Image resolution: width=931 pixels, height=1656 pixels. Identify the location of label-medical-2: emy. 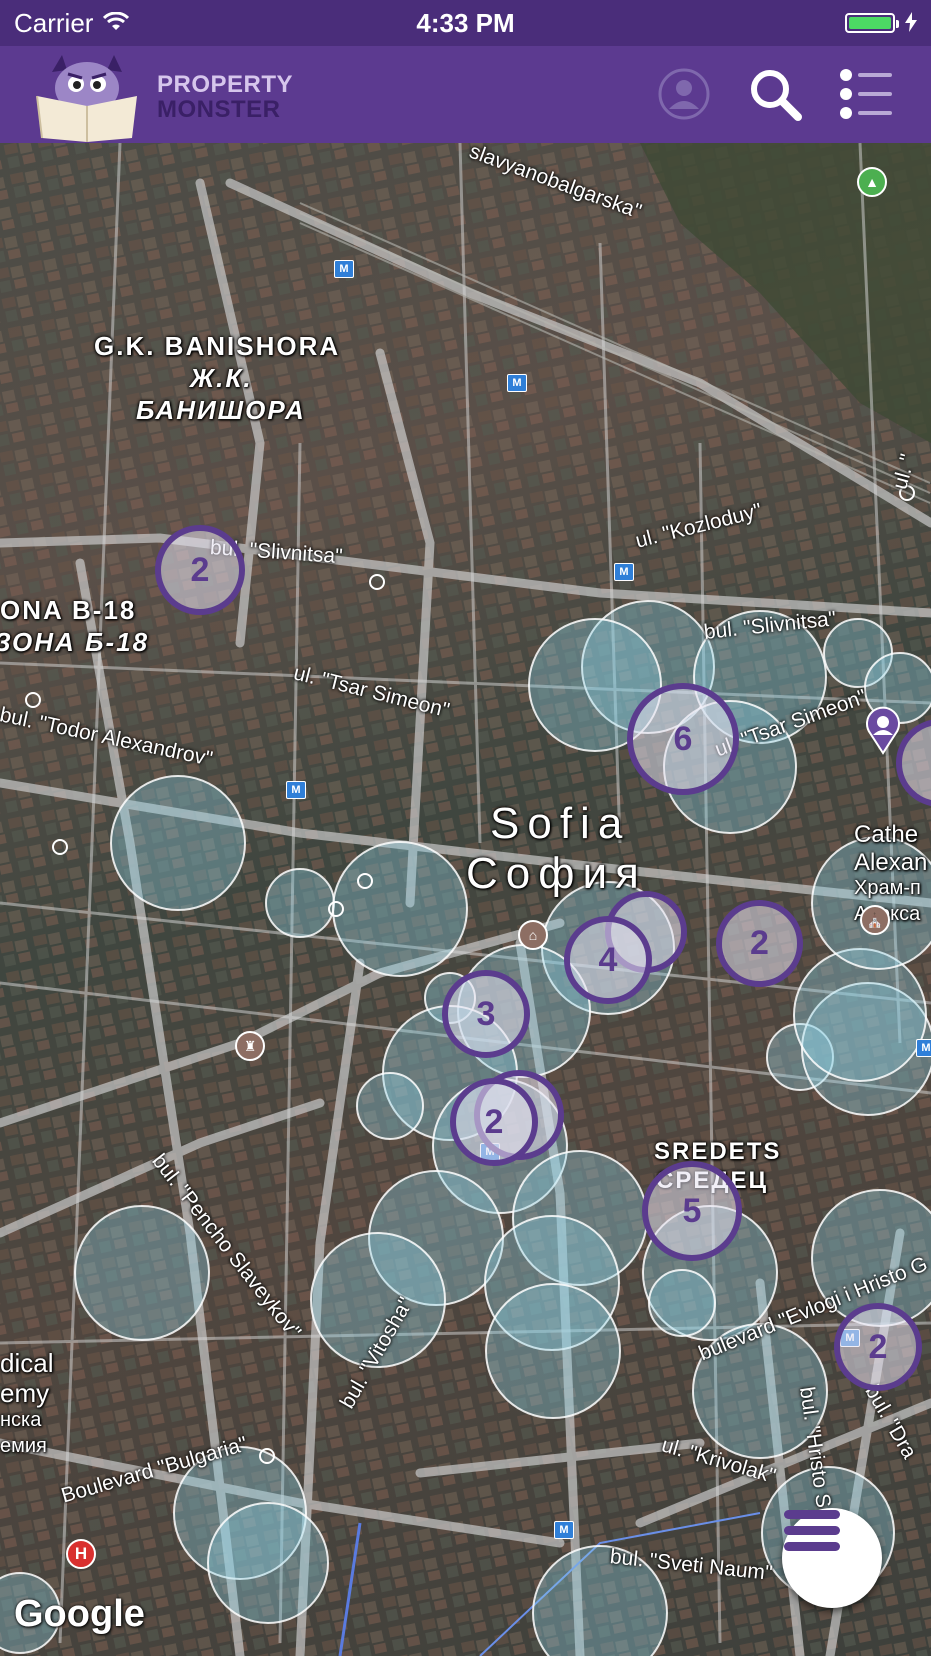
(25, 1393).